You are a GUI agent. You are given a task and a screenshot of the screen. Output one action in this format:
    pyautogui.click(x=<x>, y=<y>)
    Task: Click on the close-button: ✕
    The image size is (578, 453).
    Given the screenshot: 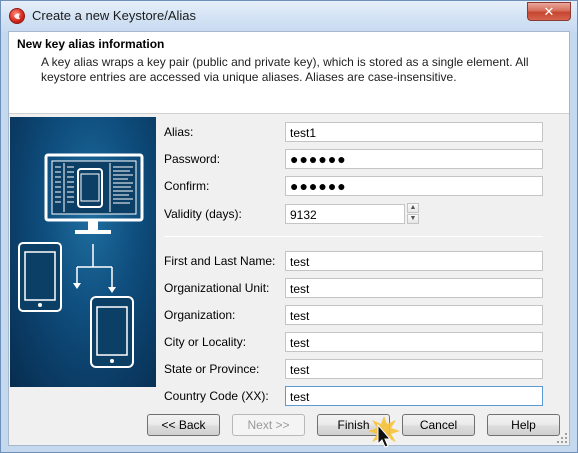 What is the action you would take?
    pyautogui.click(x=549, y=11)
    